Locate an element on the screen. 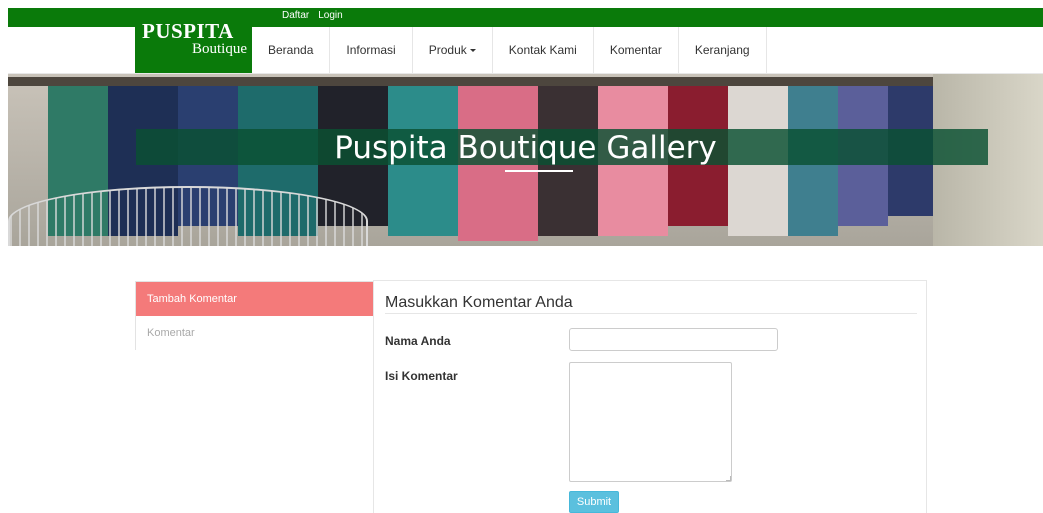  nav-beranda: Beranda is located at coordinates (291, 50).